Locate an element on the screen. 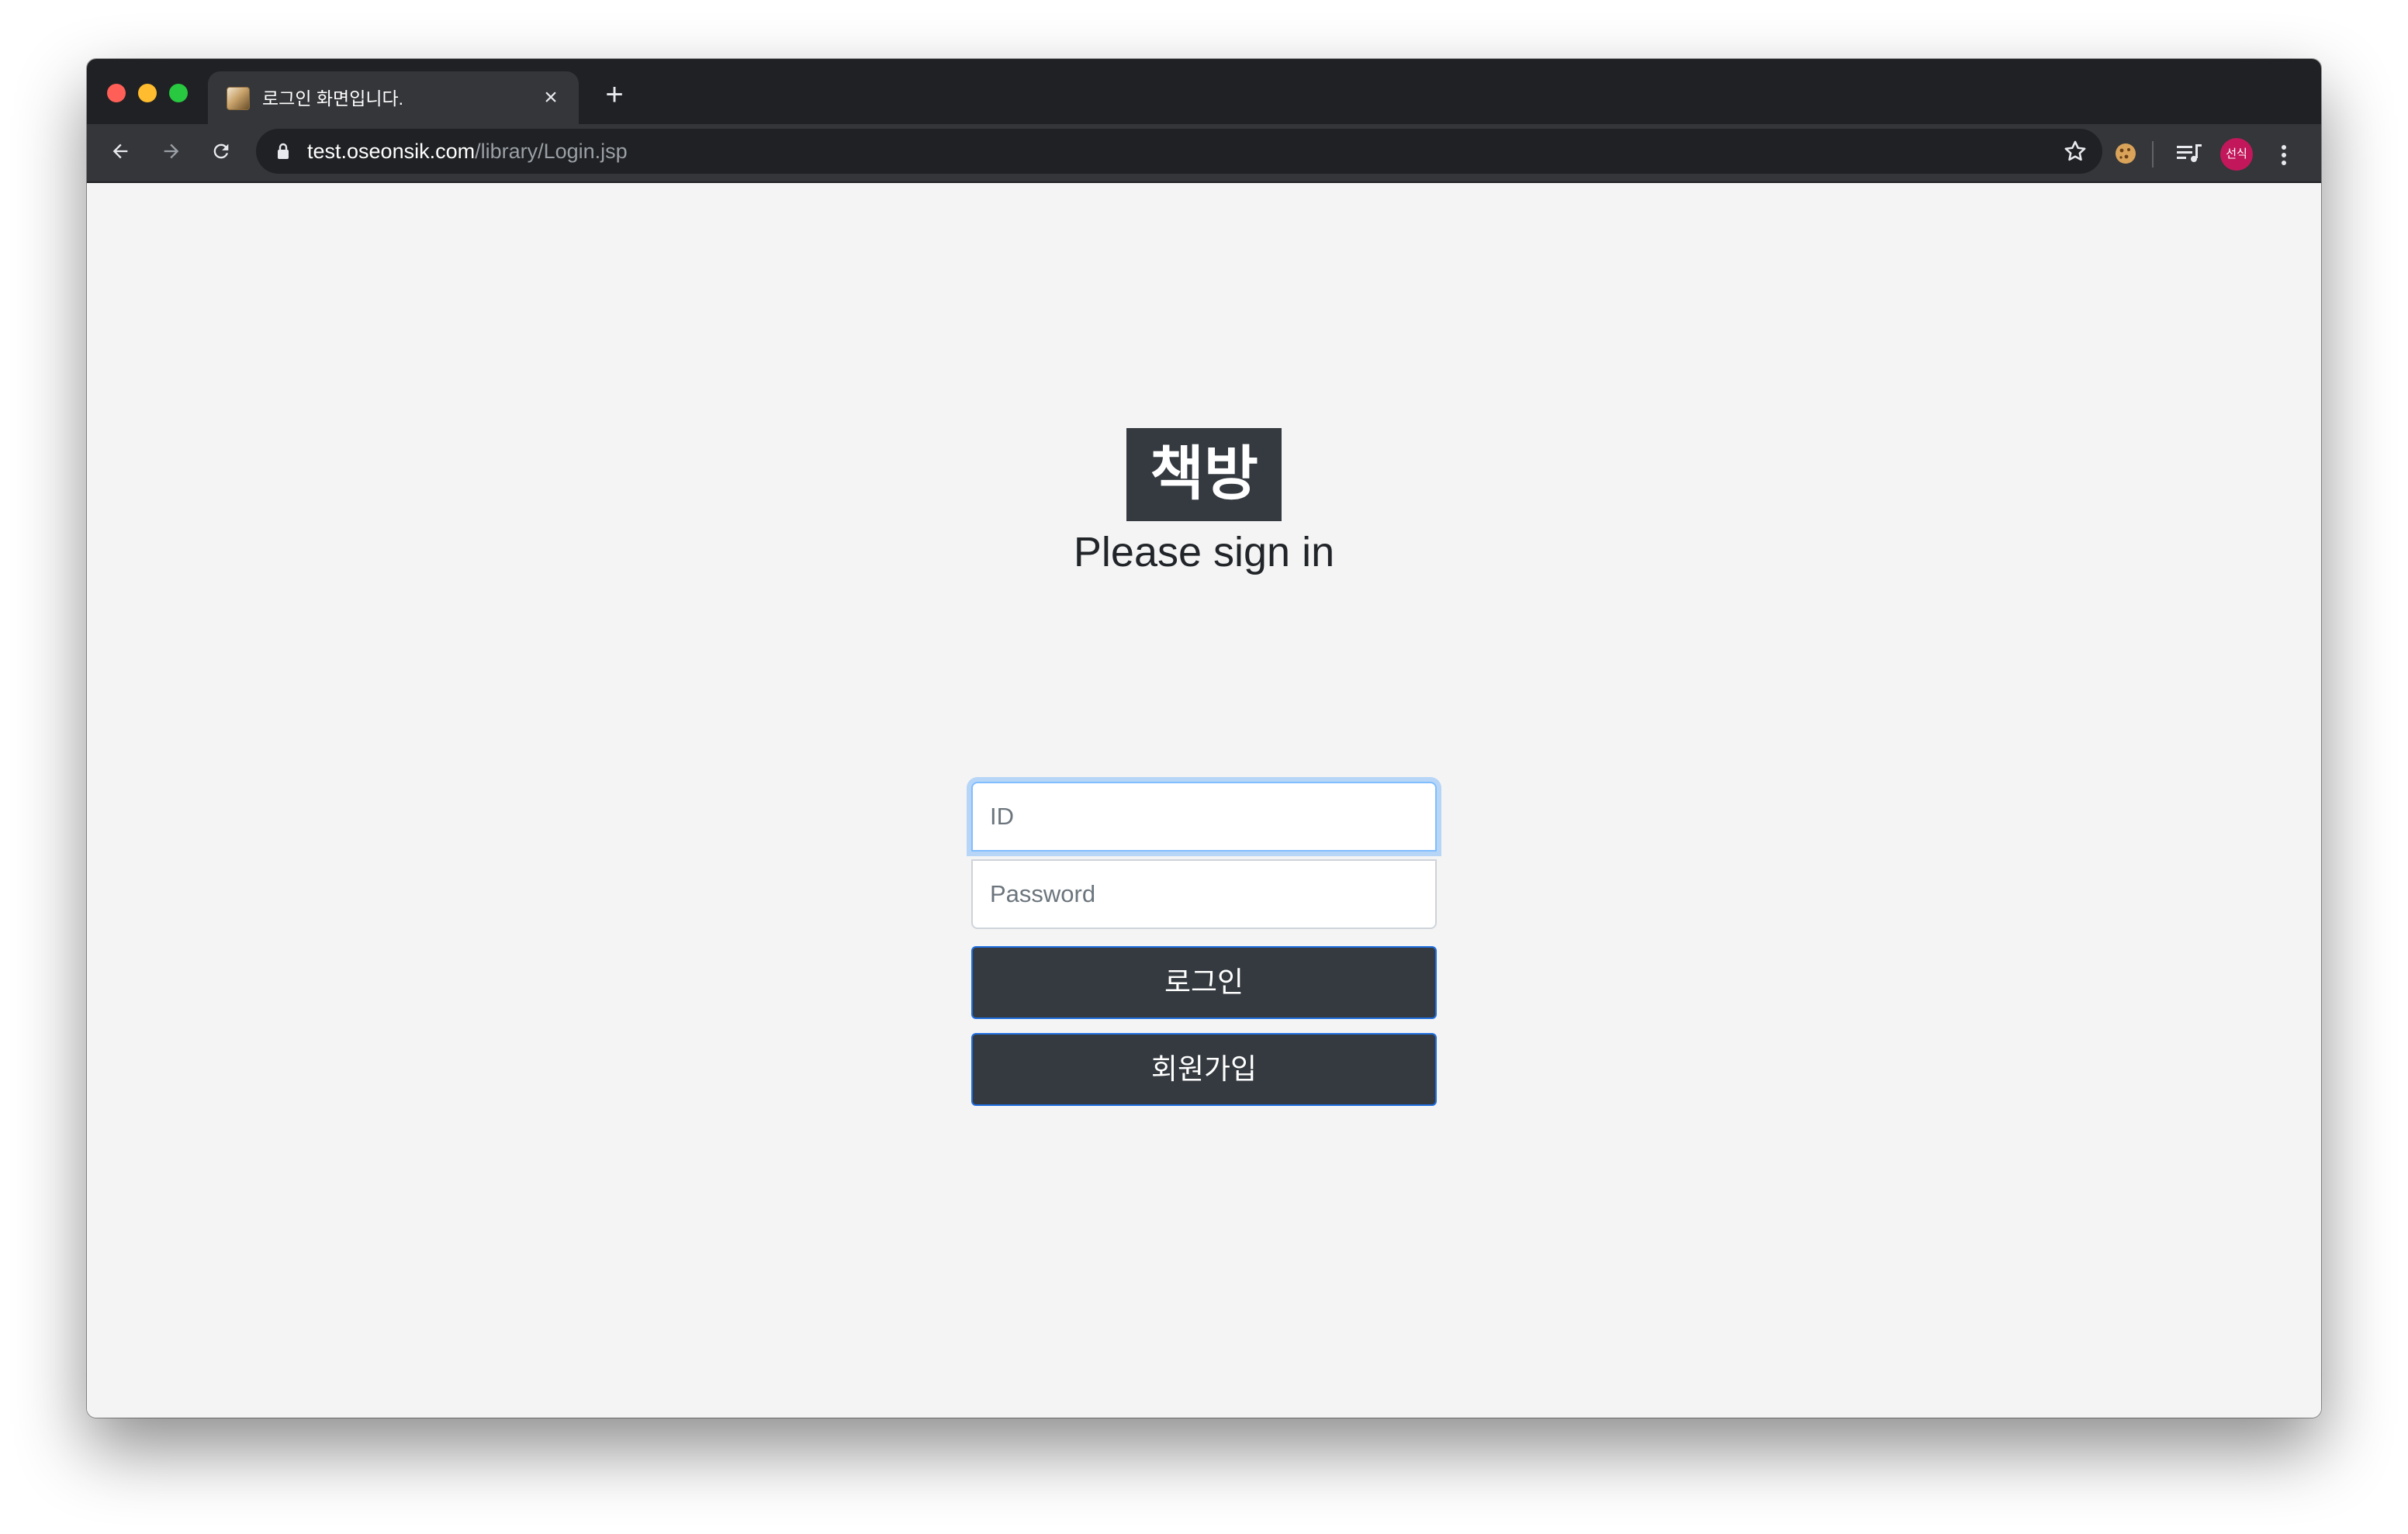 This screenshot has width=2408, height=1534. profile-avatar: 선식 is located at coordinates (2236, 154).